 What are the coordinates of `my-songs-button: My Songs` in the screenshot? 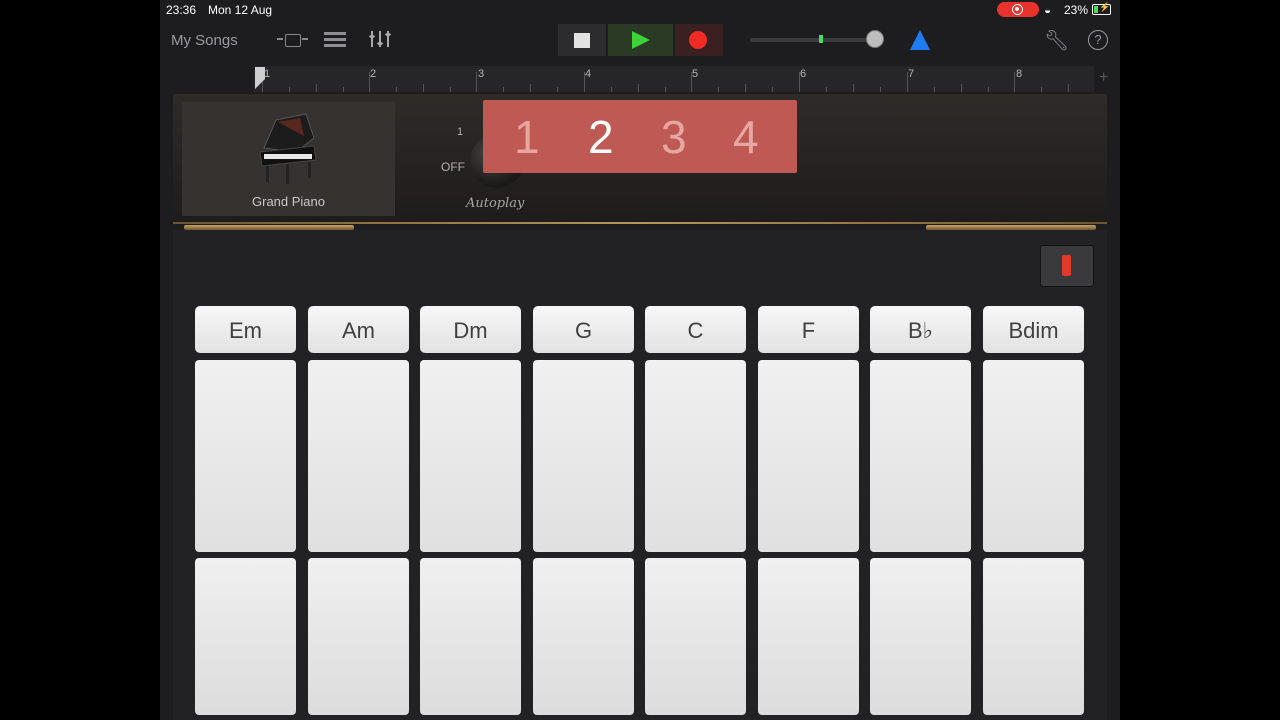 It's located at (204, 40).